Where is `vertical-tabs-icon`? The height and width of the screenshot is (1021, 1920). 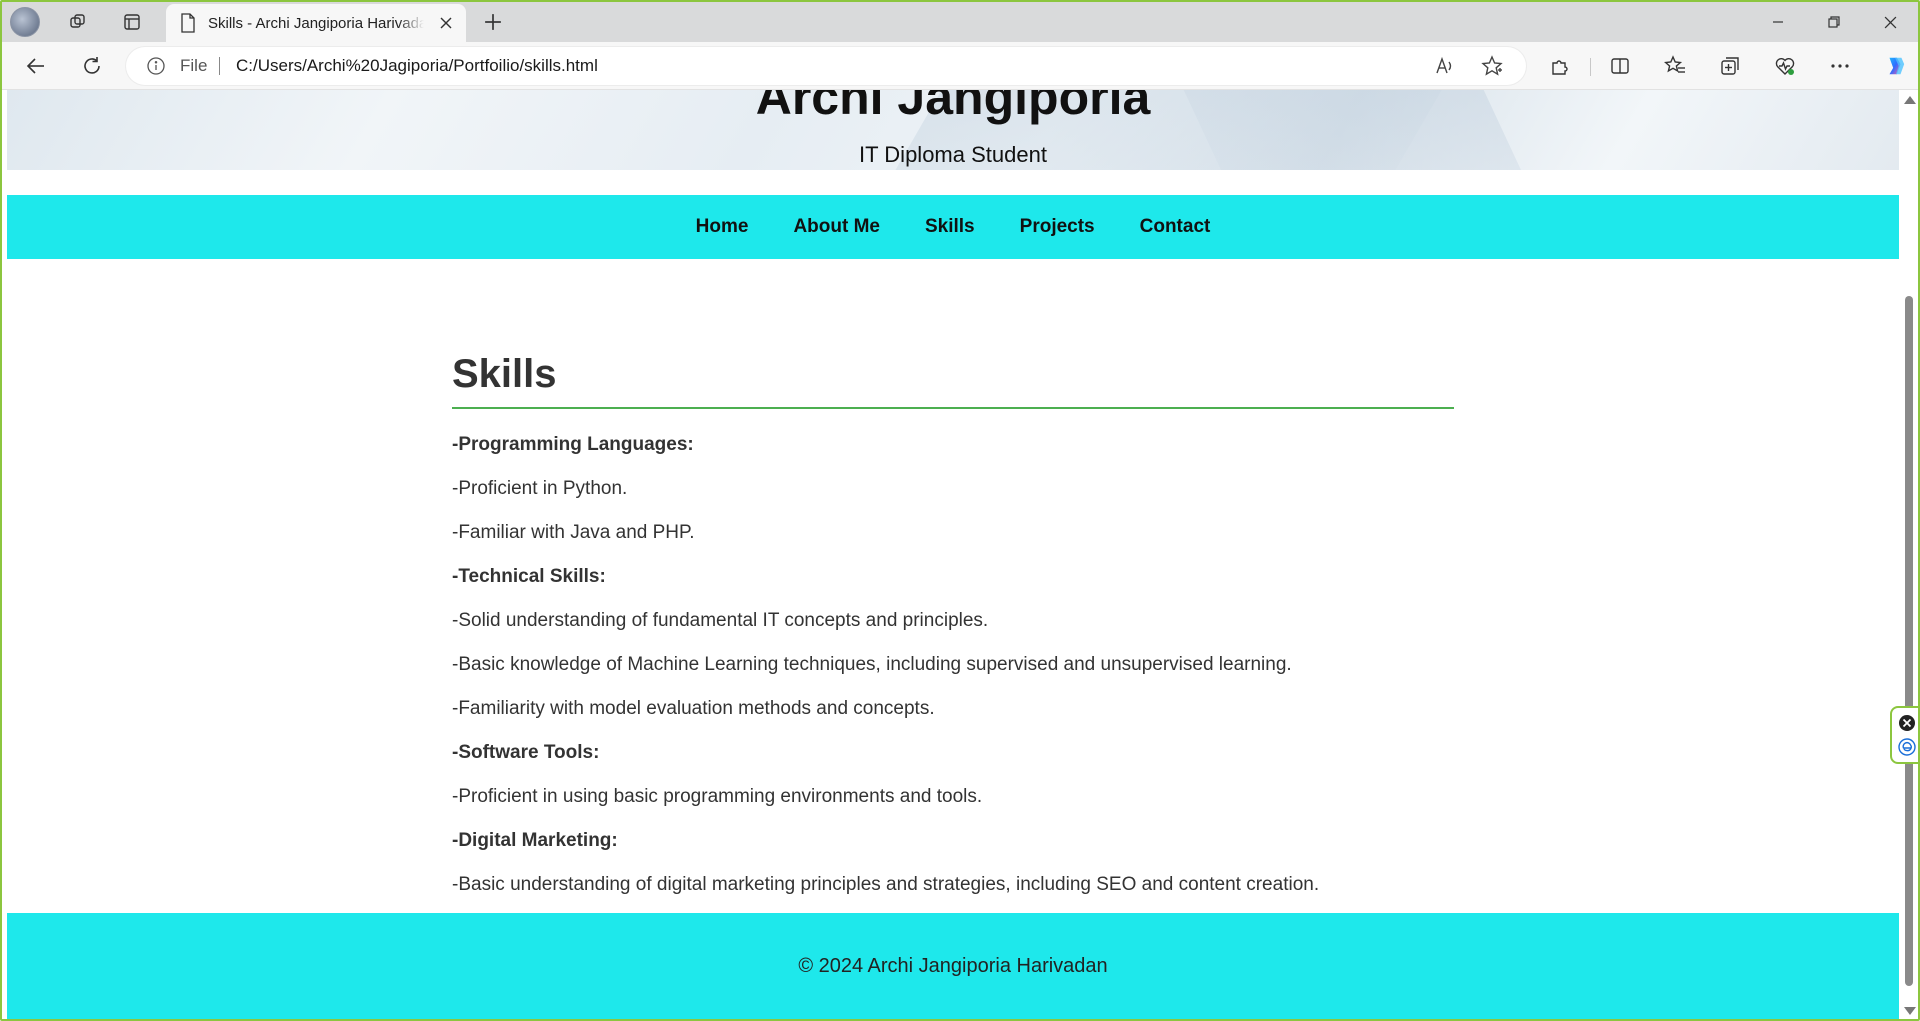 vertical-tabs-icon is located at coordinates (132, 22).